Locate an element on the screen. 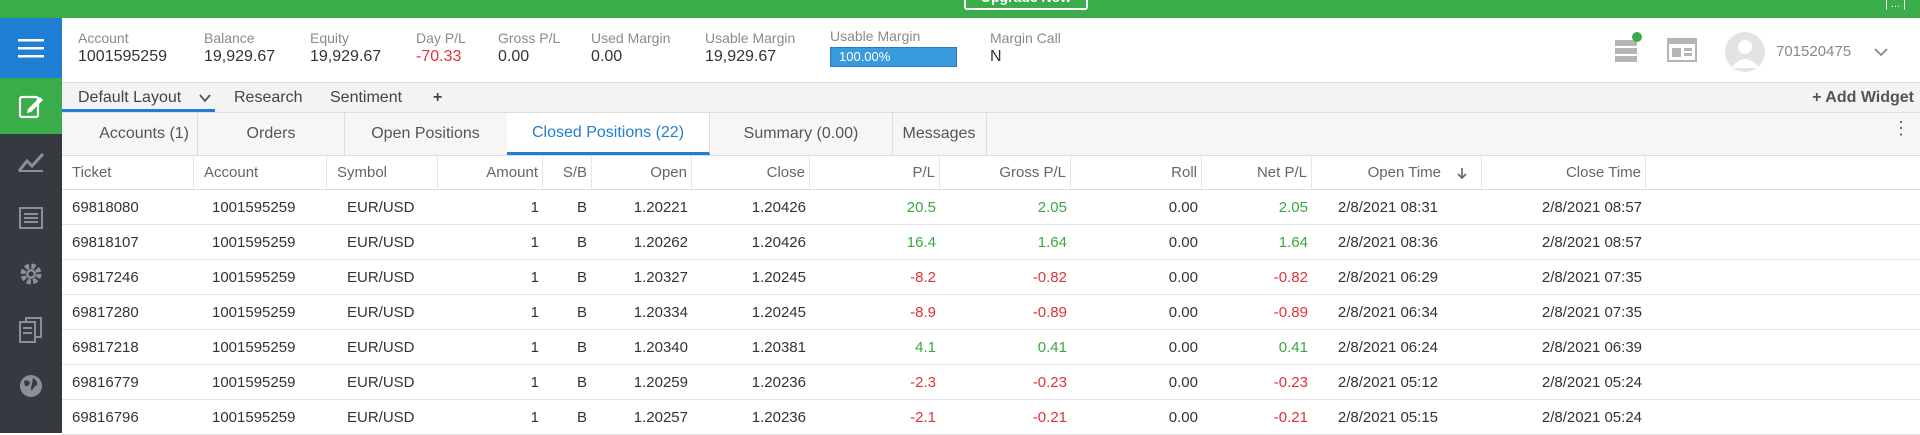  add-layout-tab-button: + is located at coordinates (437, 97).